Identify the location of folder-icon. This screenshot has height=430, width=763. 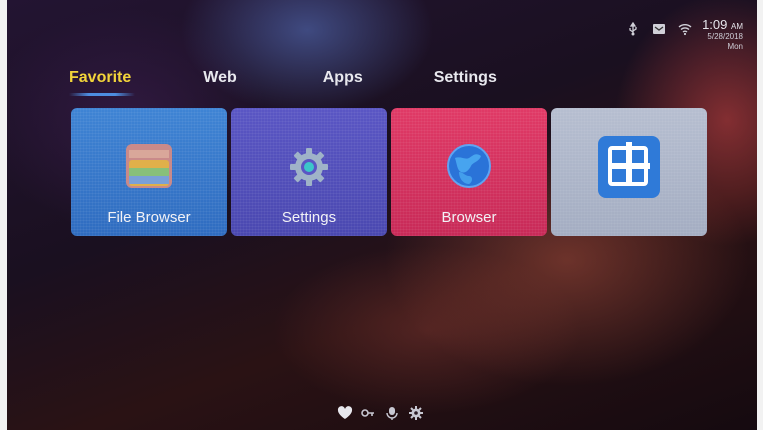
(149, 168).